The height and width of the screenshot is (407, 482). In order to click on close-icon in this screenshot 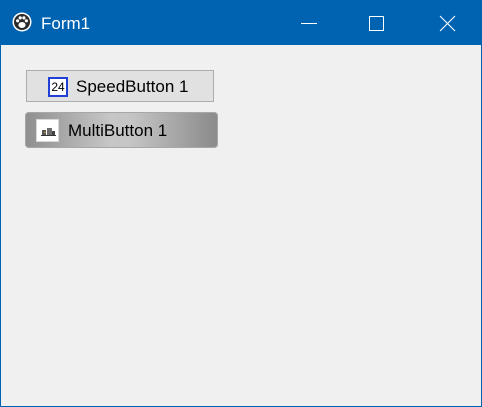, I will do `click(447, 23)`.